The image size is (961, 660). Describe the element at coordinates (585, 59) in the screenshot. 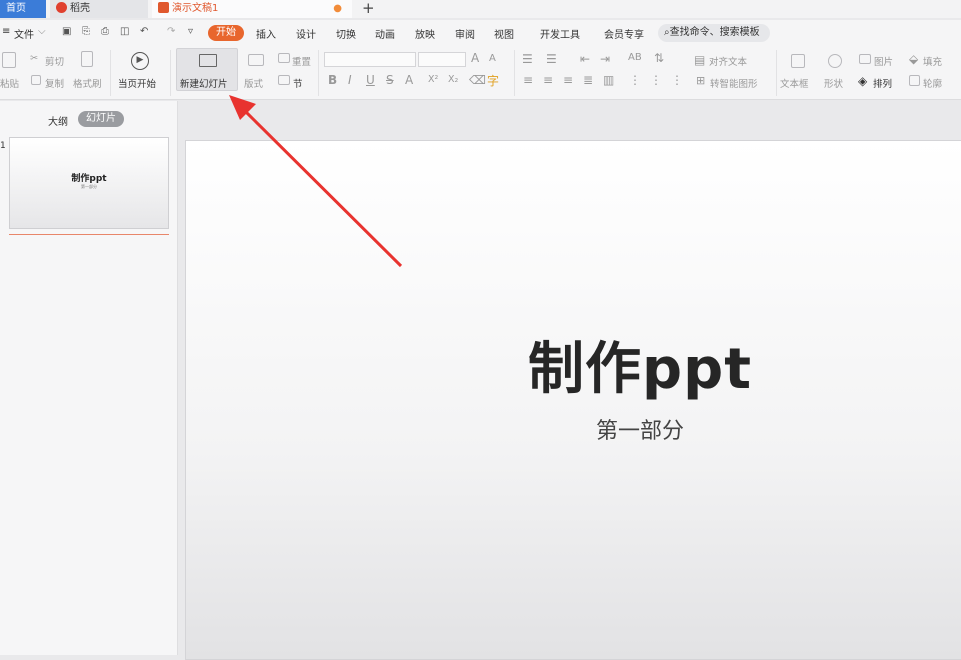

I see `decrease-indent-icon: ⇤` at that location.